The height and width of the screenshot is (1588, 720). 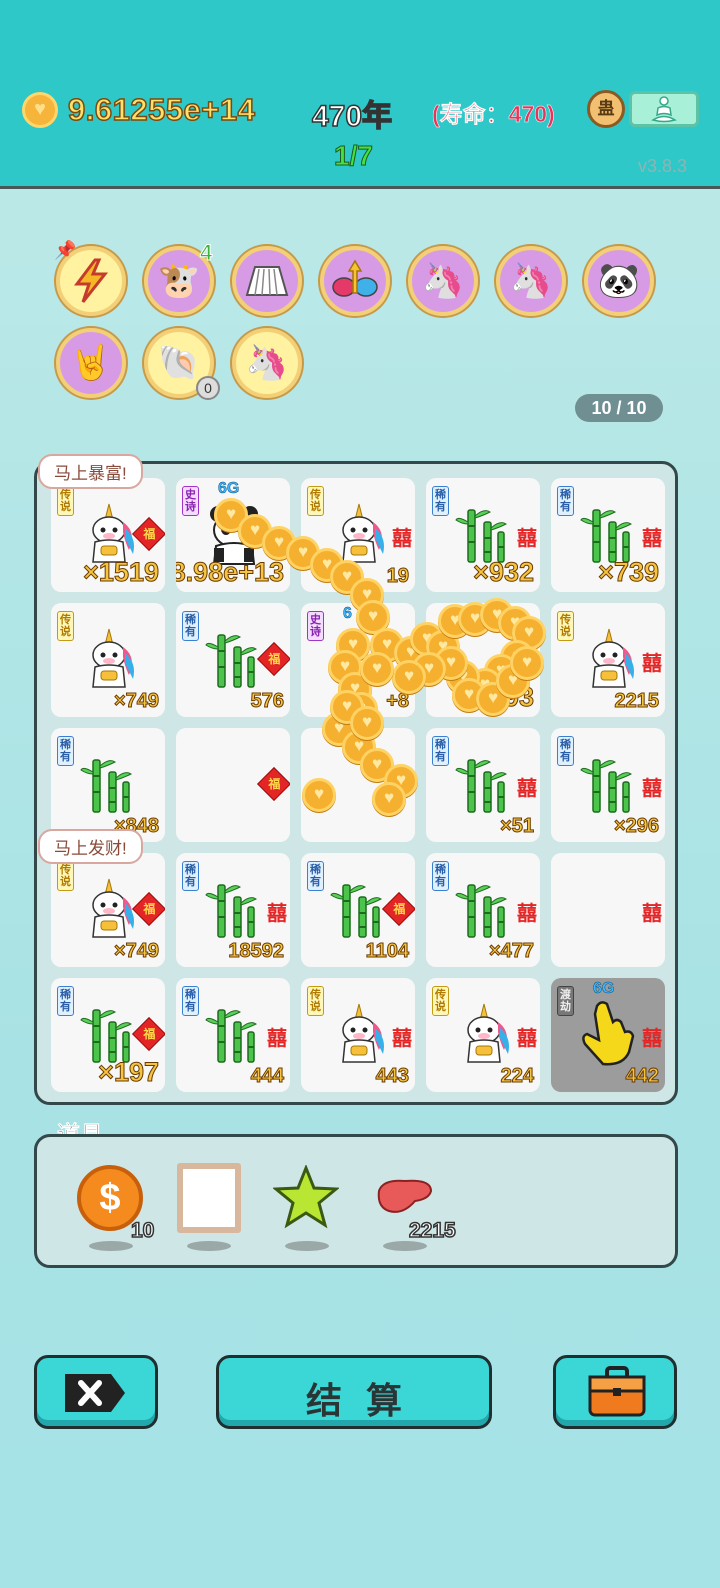 I want to click on board-cell: 渡劫 6G 囍 442, so click(x=608, y=1035).